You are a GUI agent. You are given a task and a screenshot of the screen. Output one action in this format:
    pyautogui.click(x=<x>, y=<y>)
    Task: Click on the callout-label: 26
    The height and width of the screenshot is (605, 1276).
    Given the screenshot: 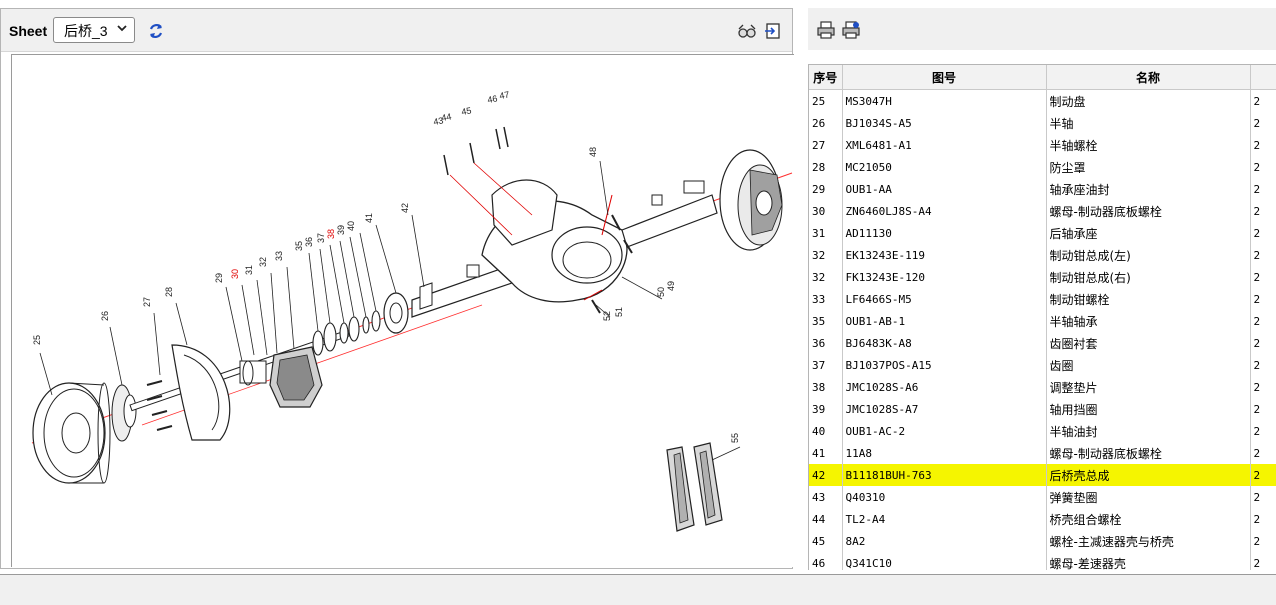 What is the action you would take?
    pyautogui.click(x=105, y=316)
    